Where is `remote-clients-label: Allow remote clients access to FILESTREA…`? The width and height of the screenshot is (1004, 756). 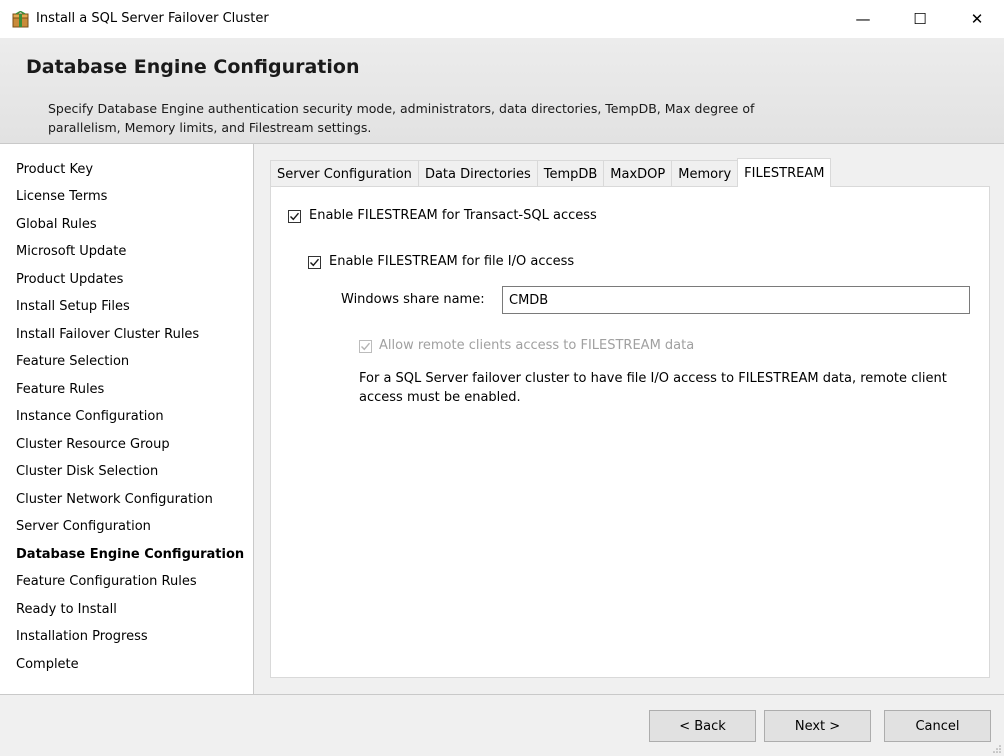 remote-clients-label: Allow remote clients access to FILESTREA… is located at coordinates (537, 345).